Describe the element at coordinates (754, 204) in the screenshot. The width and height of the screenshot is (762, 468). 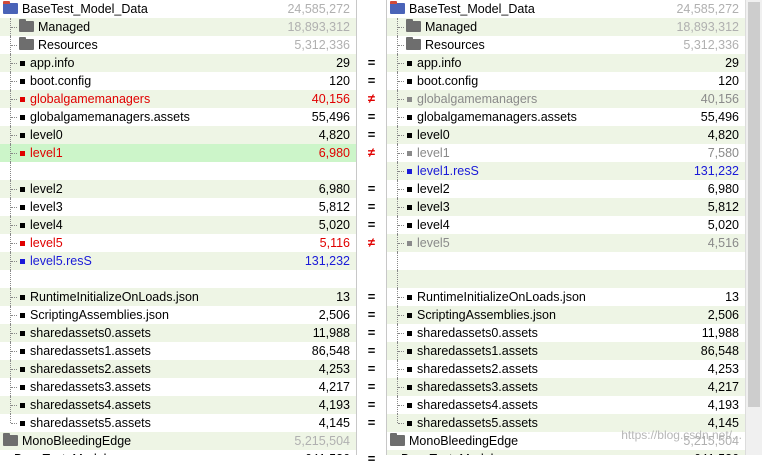
I see `scrollbar-thumb` at that location.